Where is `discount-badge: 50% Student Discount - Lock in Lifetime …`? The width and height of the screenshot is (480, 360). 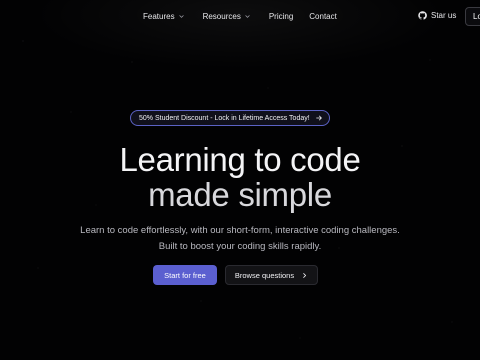 discount-badge: 50% Student Discount - Lock in Lifetime … is located at coordinates (230, 118).